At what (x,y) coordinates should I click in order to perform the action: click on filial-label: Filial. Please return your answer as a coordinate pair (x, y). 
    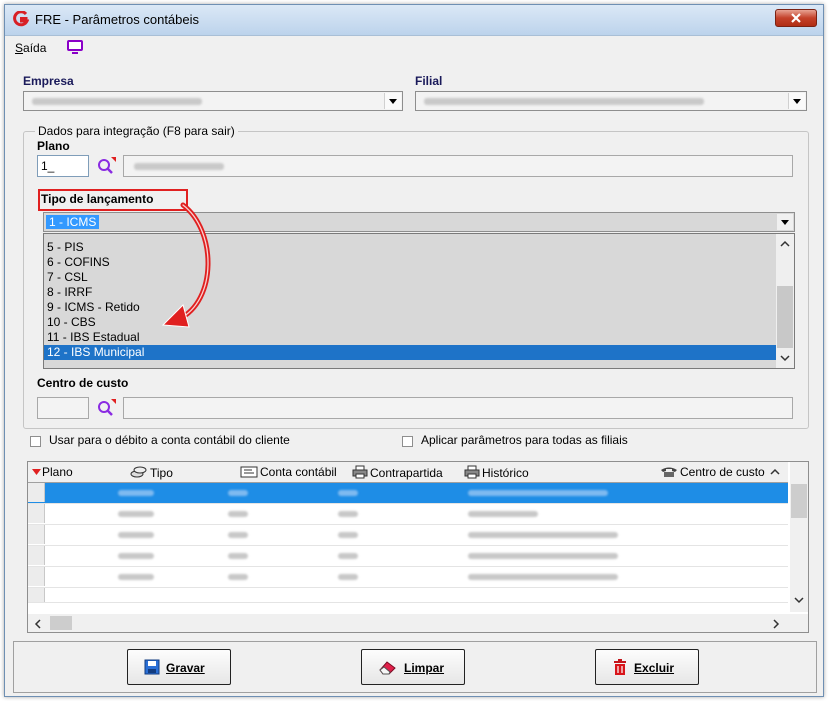
    Looking at the image, I should click on (429, 81).